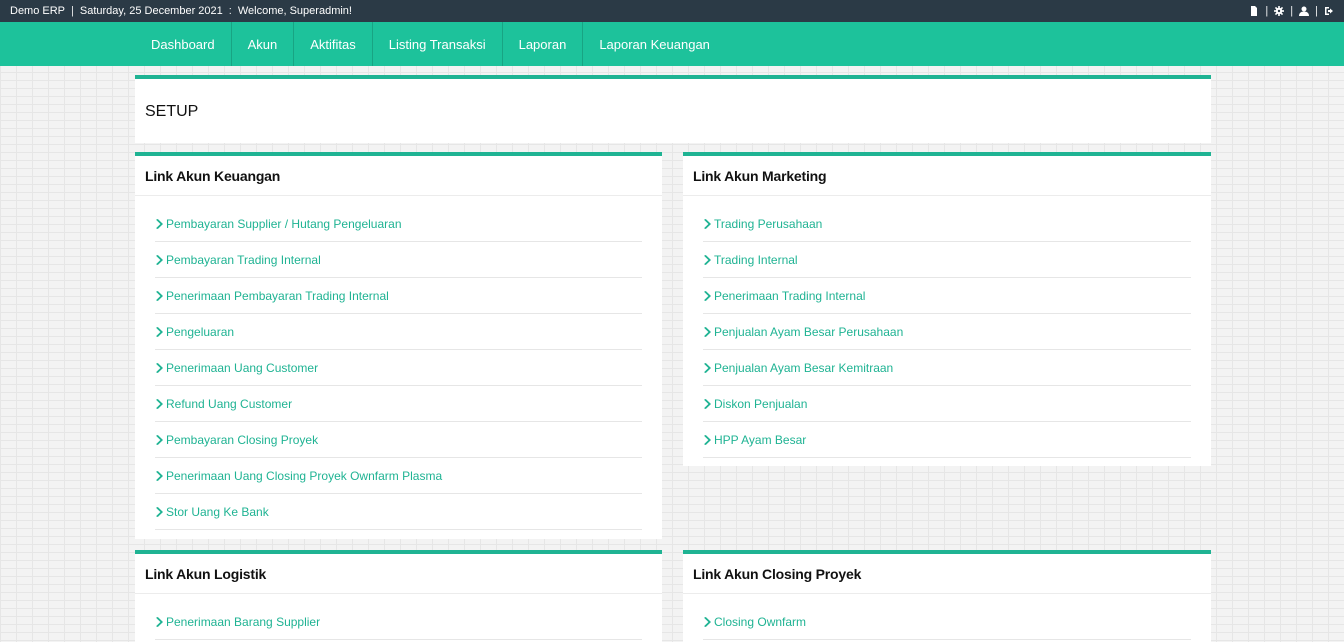  I want to click on card-link-akun-closing-proyek: Link Akun Closing Proyek Closing Ownfarm, so click(947, 596).